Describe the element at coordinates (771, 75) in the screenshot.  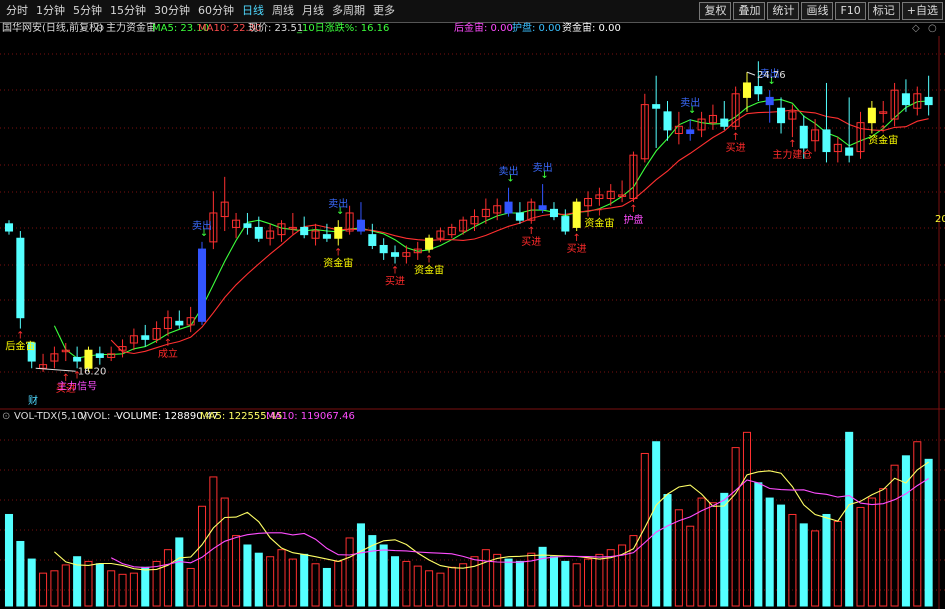
I see `high-price-label: 24.76` at that location.